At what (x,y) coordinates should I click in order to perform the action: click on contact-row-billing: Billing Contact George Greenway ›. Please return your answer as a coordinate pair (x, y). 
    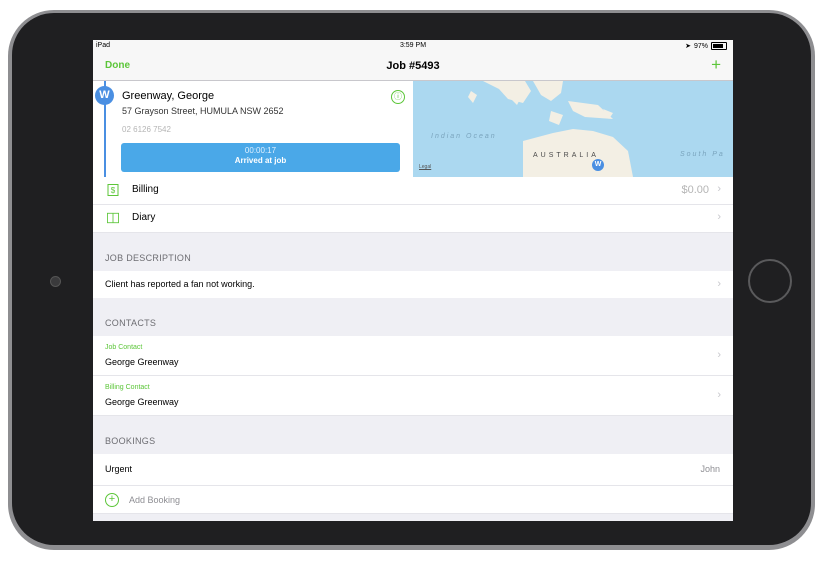
    Looking at the image, I should click on (413, 396).